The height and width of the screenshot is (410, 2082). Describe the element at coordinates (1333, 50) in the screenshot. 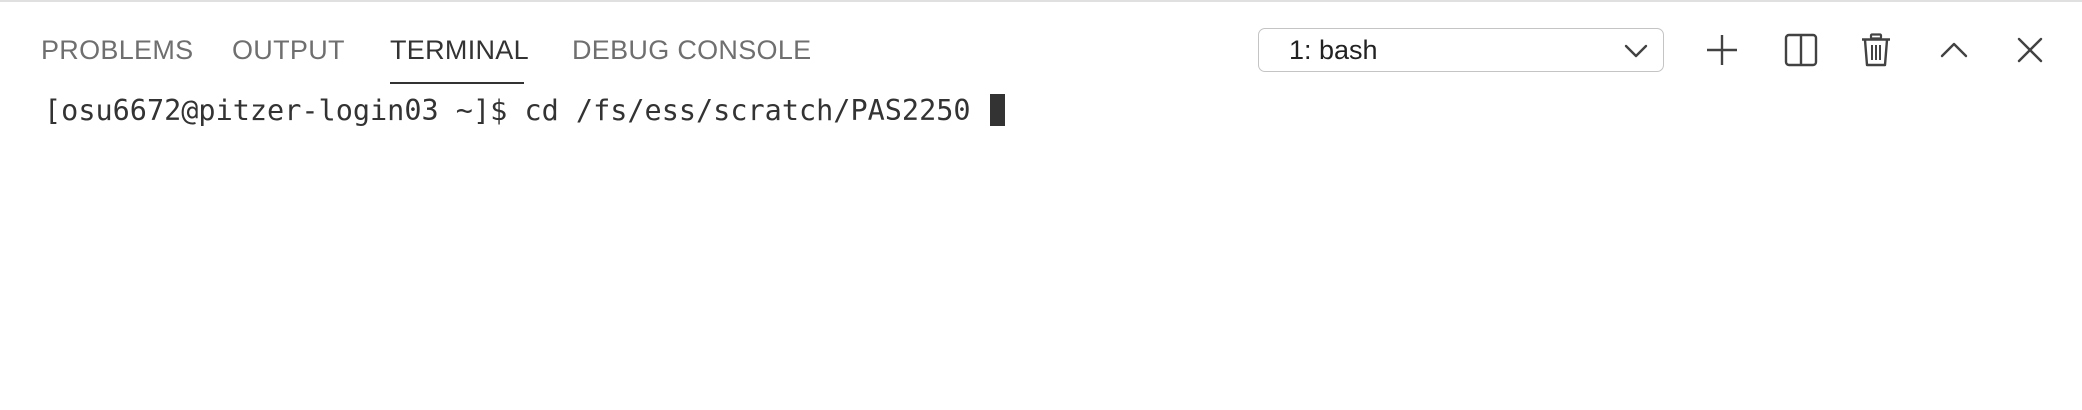

I see `terminal-selector-value: 1: bash` at that location.